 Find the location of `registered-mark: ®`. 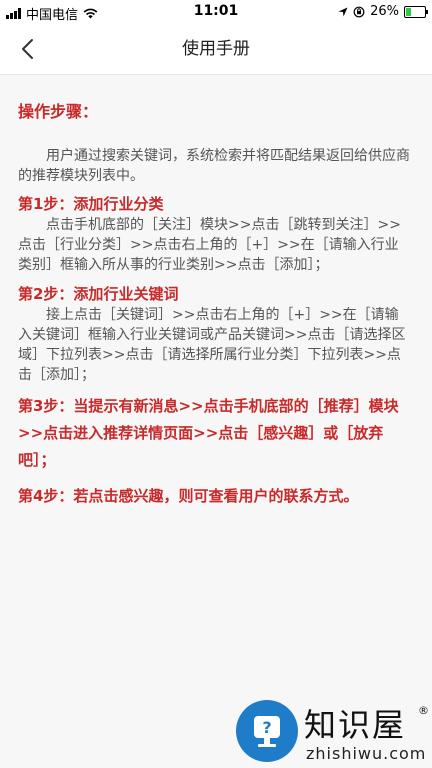

registered-mark: ® is located at coordinates (423, 710).